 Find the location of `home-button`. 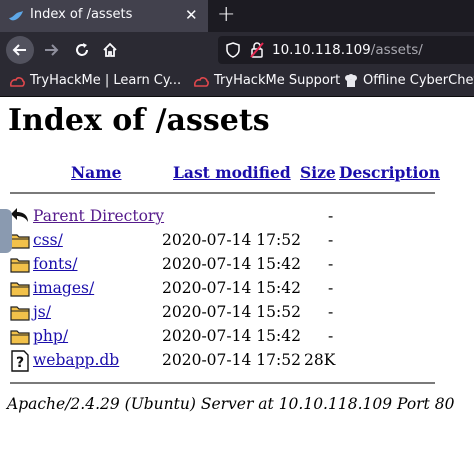

home-button is located at coordinates (110, 50).